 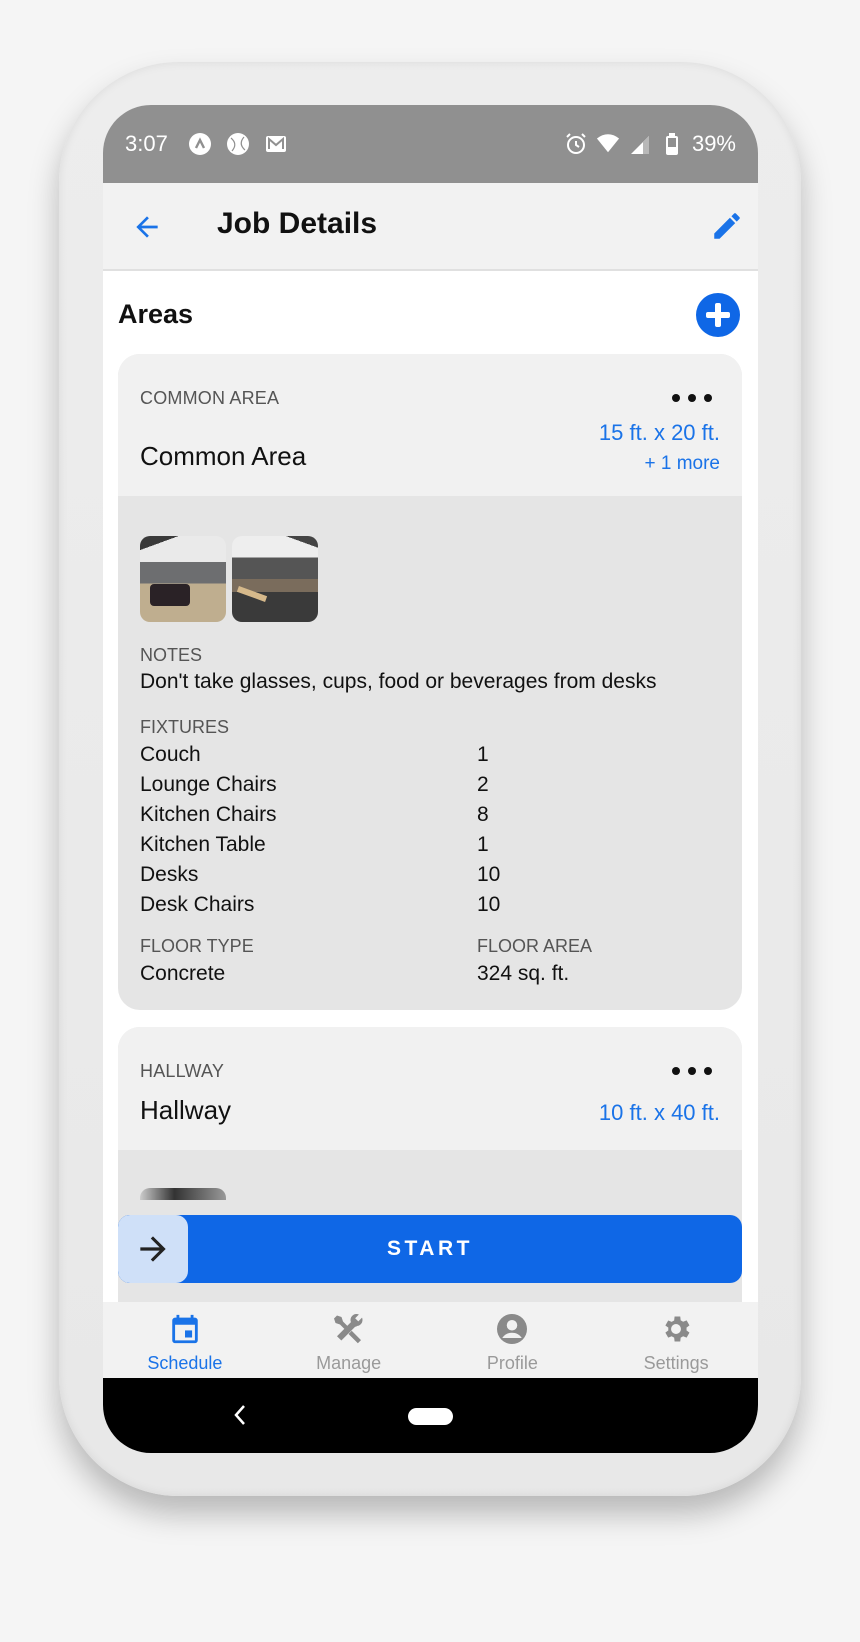 I want to click on nav-item-settings: Settings, so click(x=676, y=1340).